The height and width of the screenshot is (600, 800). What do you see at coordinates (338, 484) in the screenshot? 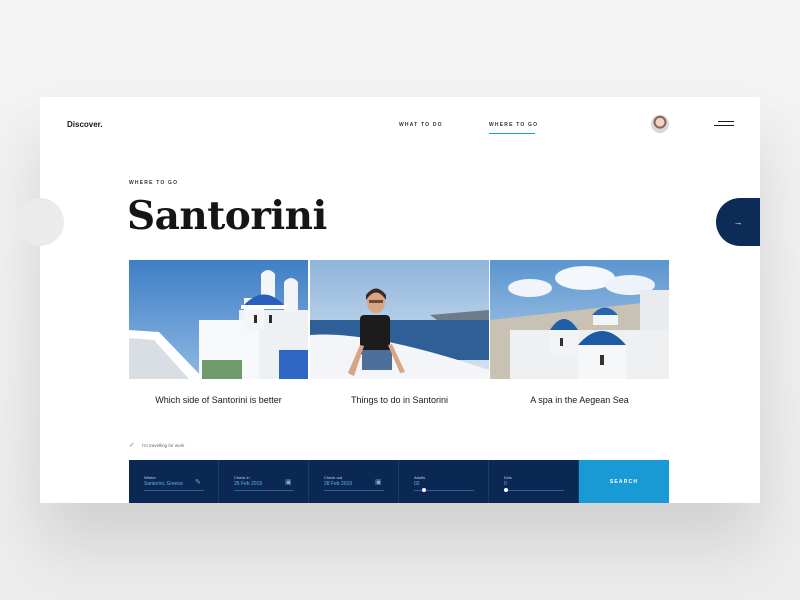
I see `check-out-value: 28 Feb 2019` at bounding box center [338, 484].